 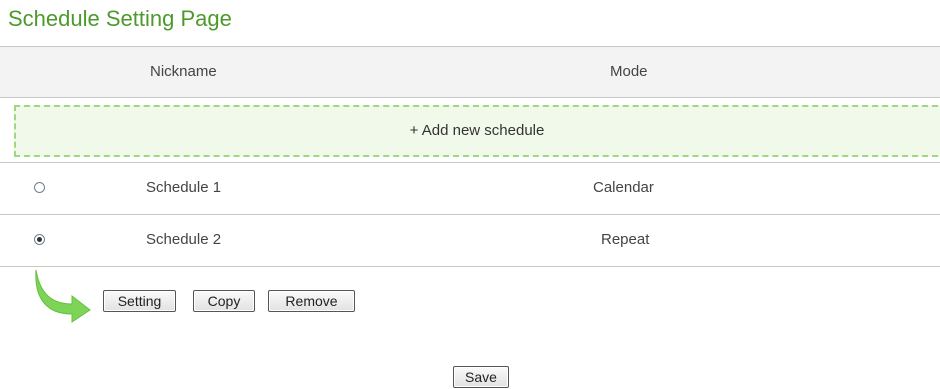 I want to click on header-nickname: Nickname, so click(x=183, y=71).